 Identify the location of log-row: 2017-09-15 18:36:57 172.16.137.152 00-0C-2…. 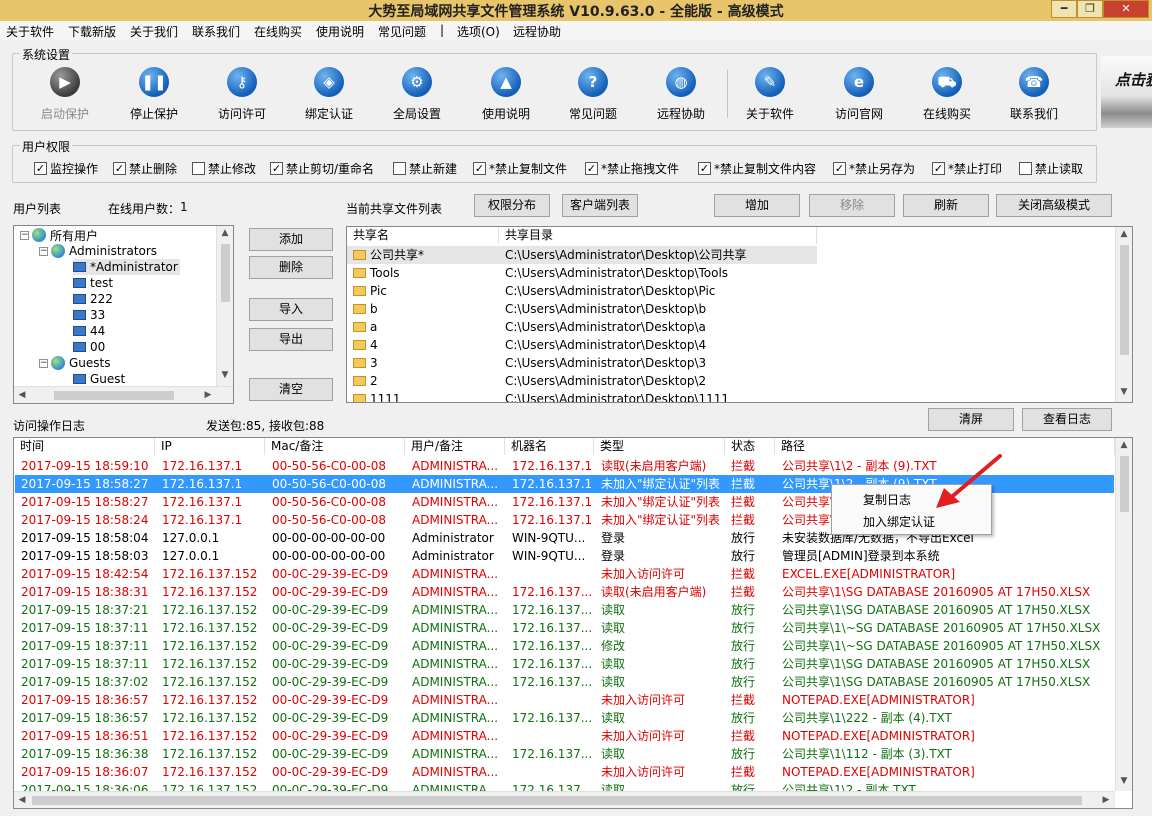
(564, 718).